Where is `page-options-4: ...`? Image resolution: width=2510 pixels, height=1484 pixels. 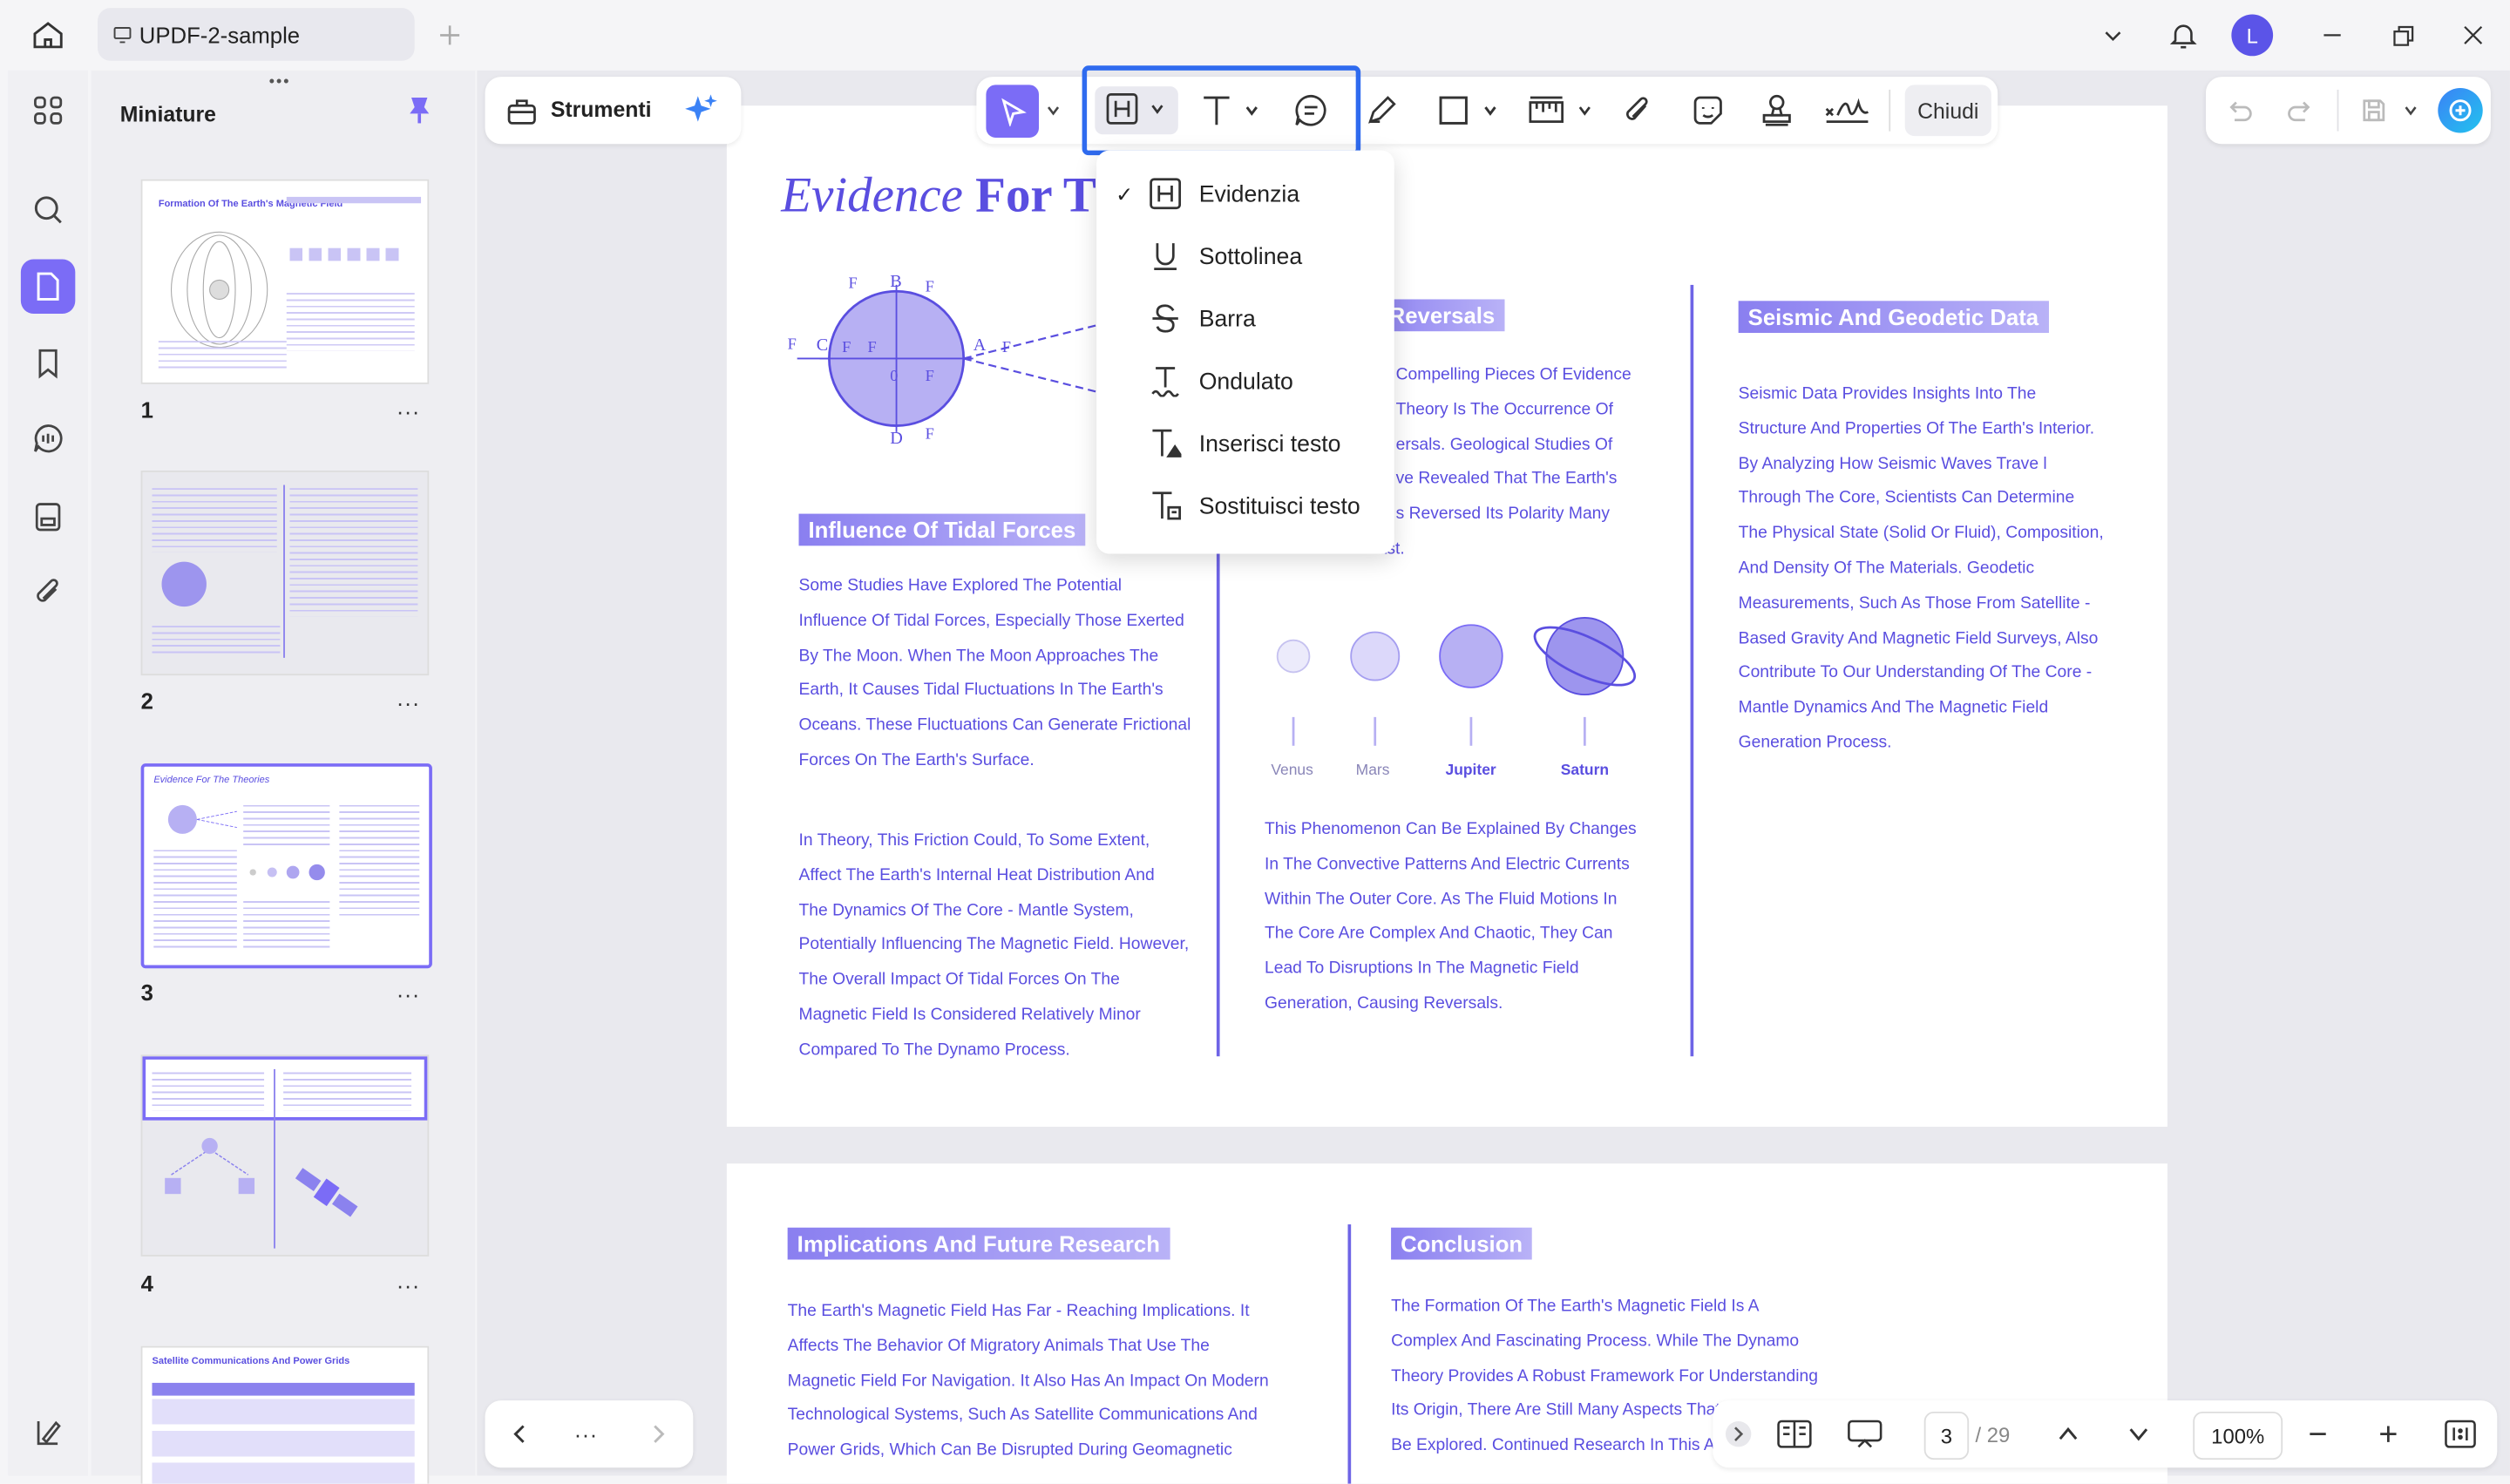
page-options-4: ... is located at coordinates (409, 1280).